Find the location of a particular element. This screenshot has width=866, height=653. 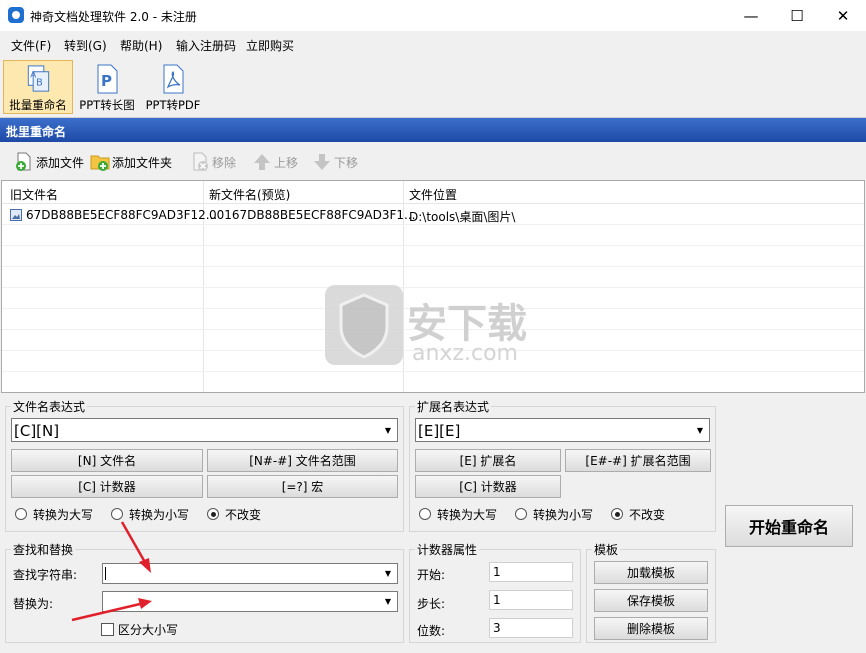

tool-ppt-to-pdf: PPT转PDF is located at coordinates (173, 87).